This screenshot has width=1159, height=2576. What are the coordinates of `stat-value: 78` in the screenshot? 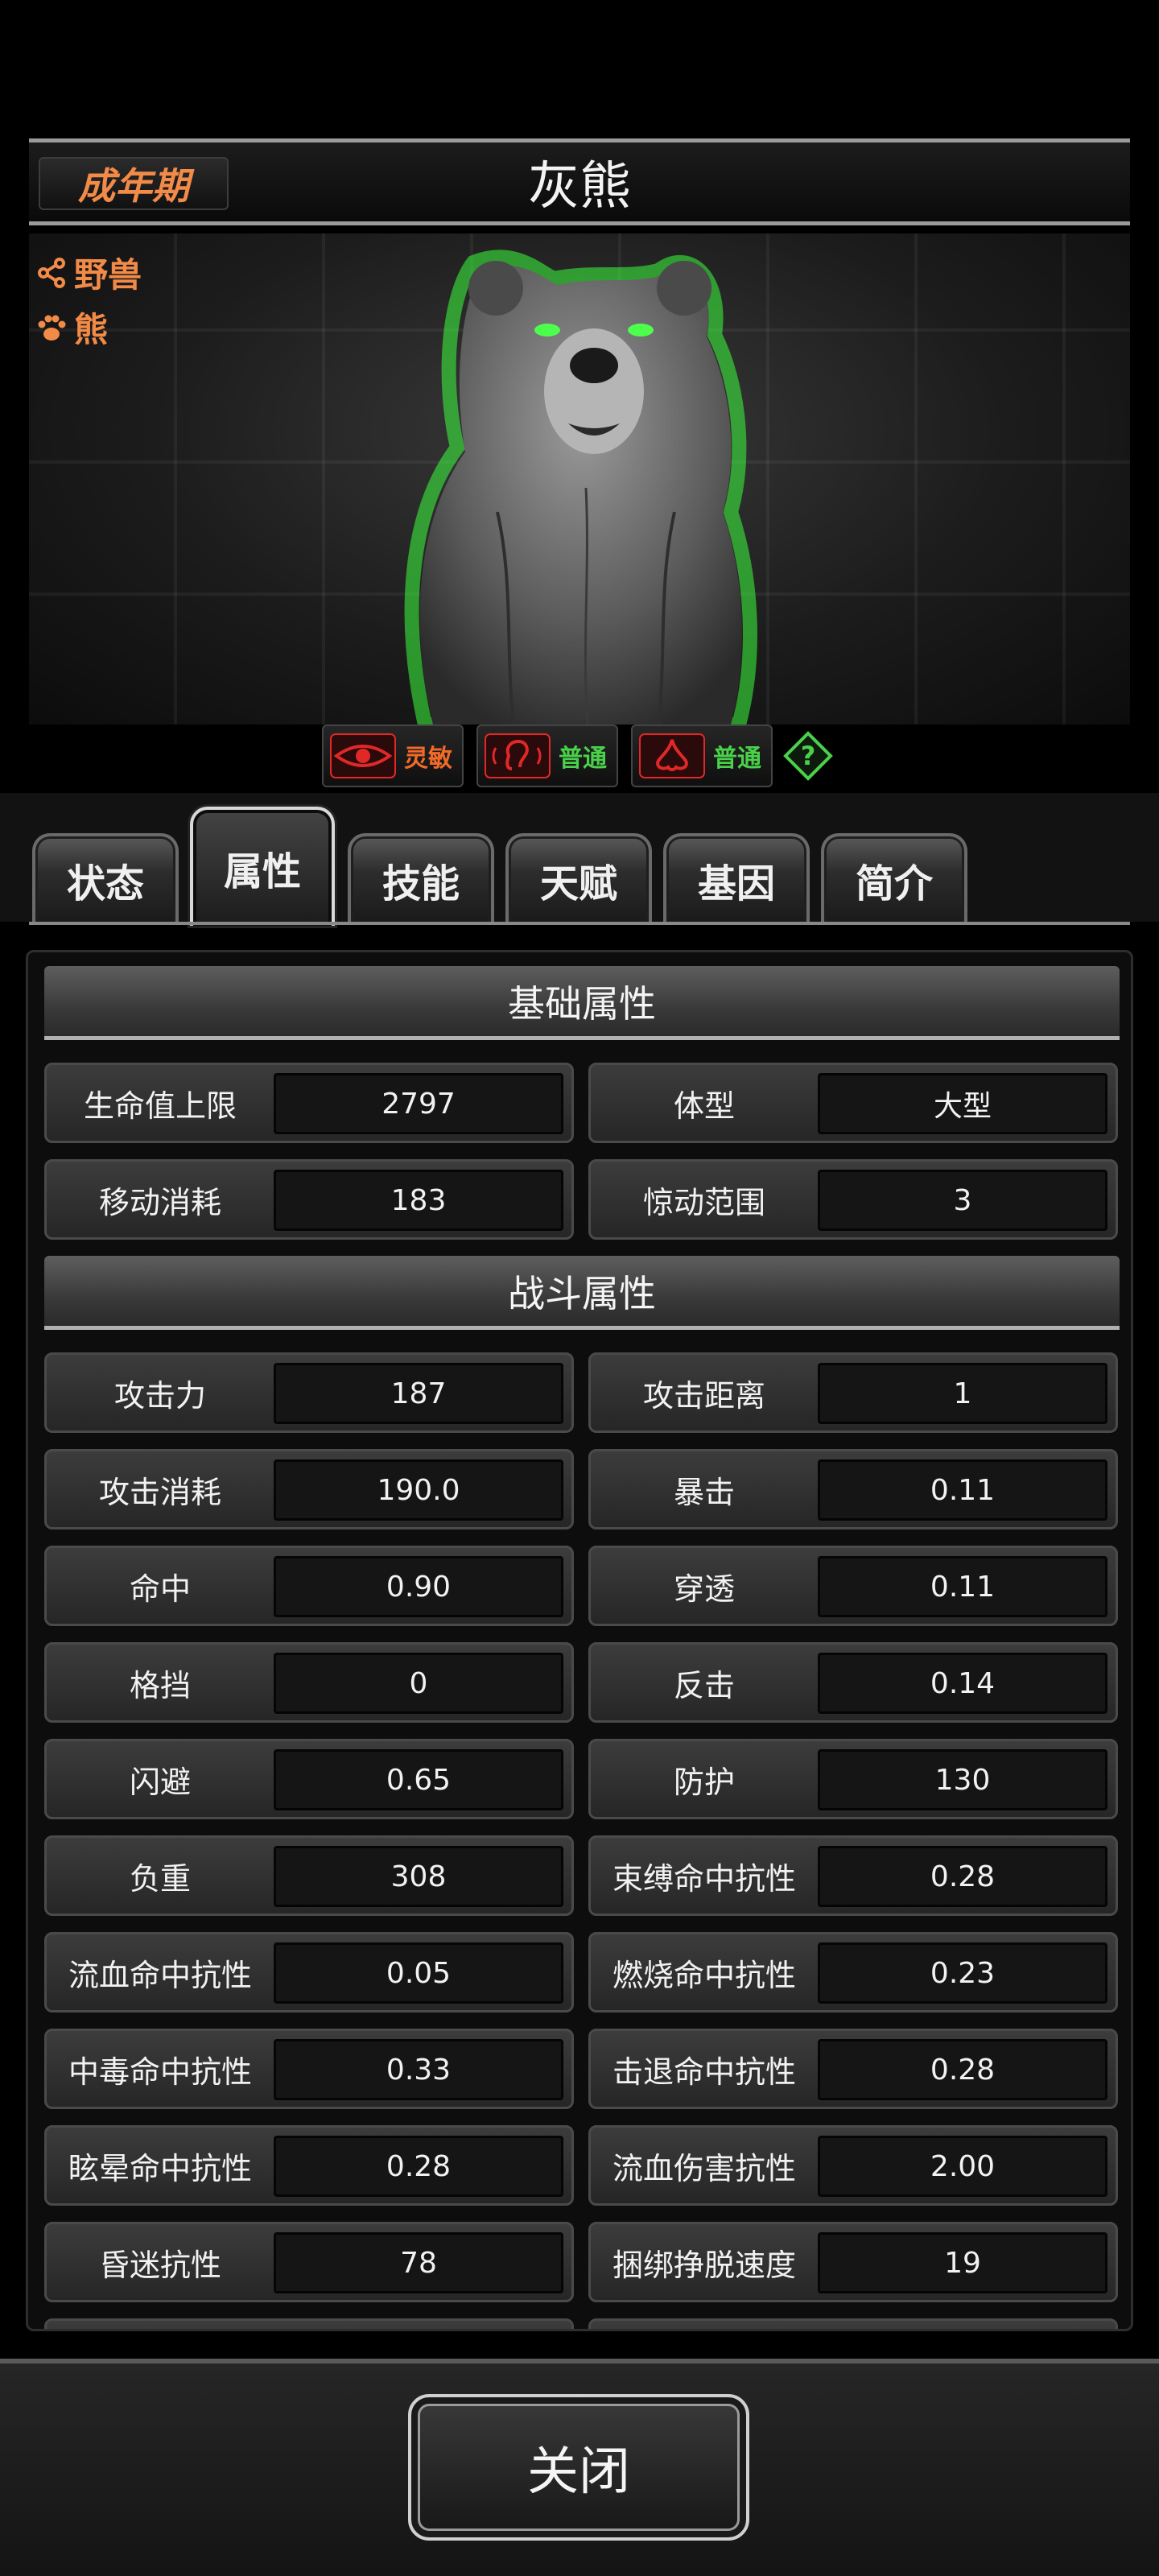 It's located at (419, 2262).